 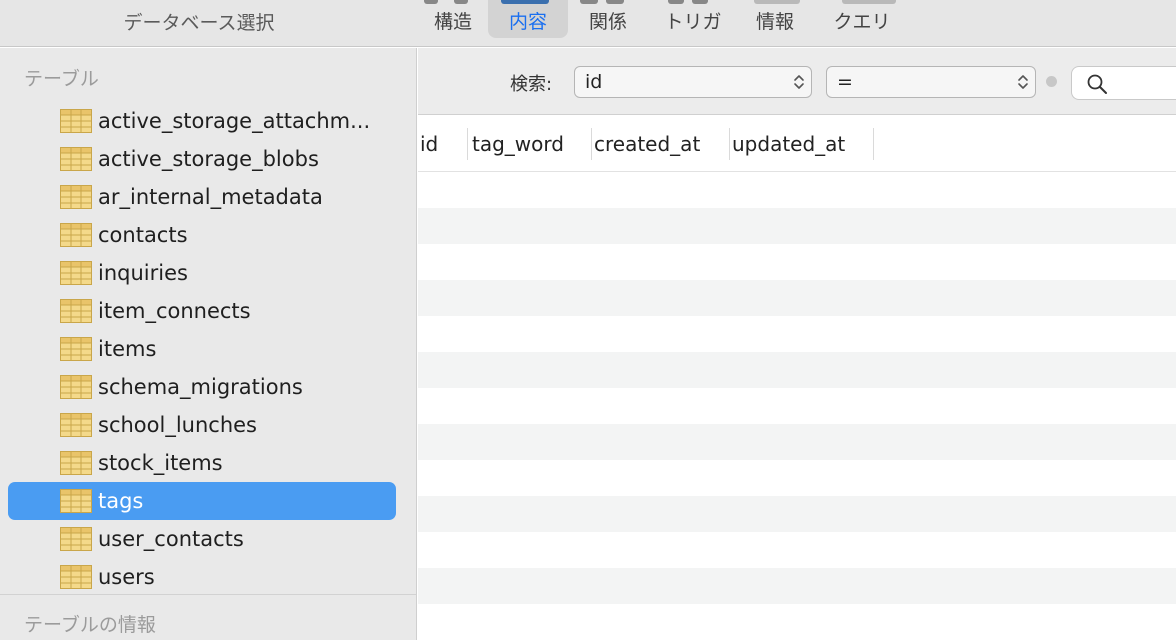 I want to click on tab-content: 内容, so click(x=528, y=19).